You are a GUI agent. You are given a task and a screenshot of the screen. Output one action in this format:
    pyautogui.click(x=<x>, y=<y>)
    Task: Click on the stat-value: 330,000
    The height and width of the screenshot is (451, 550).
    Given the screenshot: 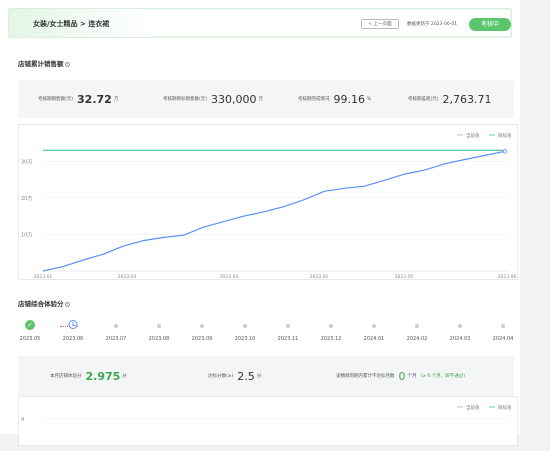 What is the action you would take?
    pyautogui.click(x=234, y=99)
    